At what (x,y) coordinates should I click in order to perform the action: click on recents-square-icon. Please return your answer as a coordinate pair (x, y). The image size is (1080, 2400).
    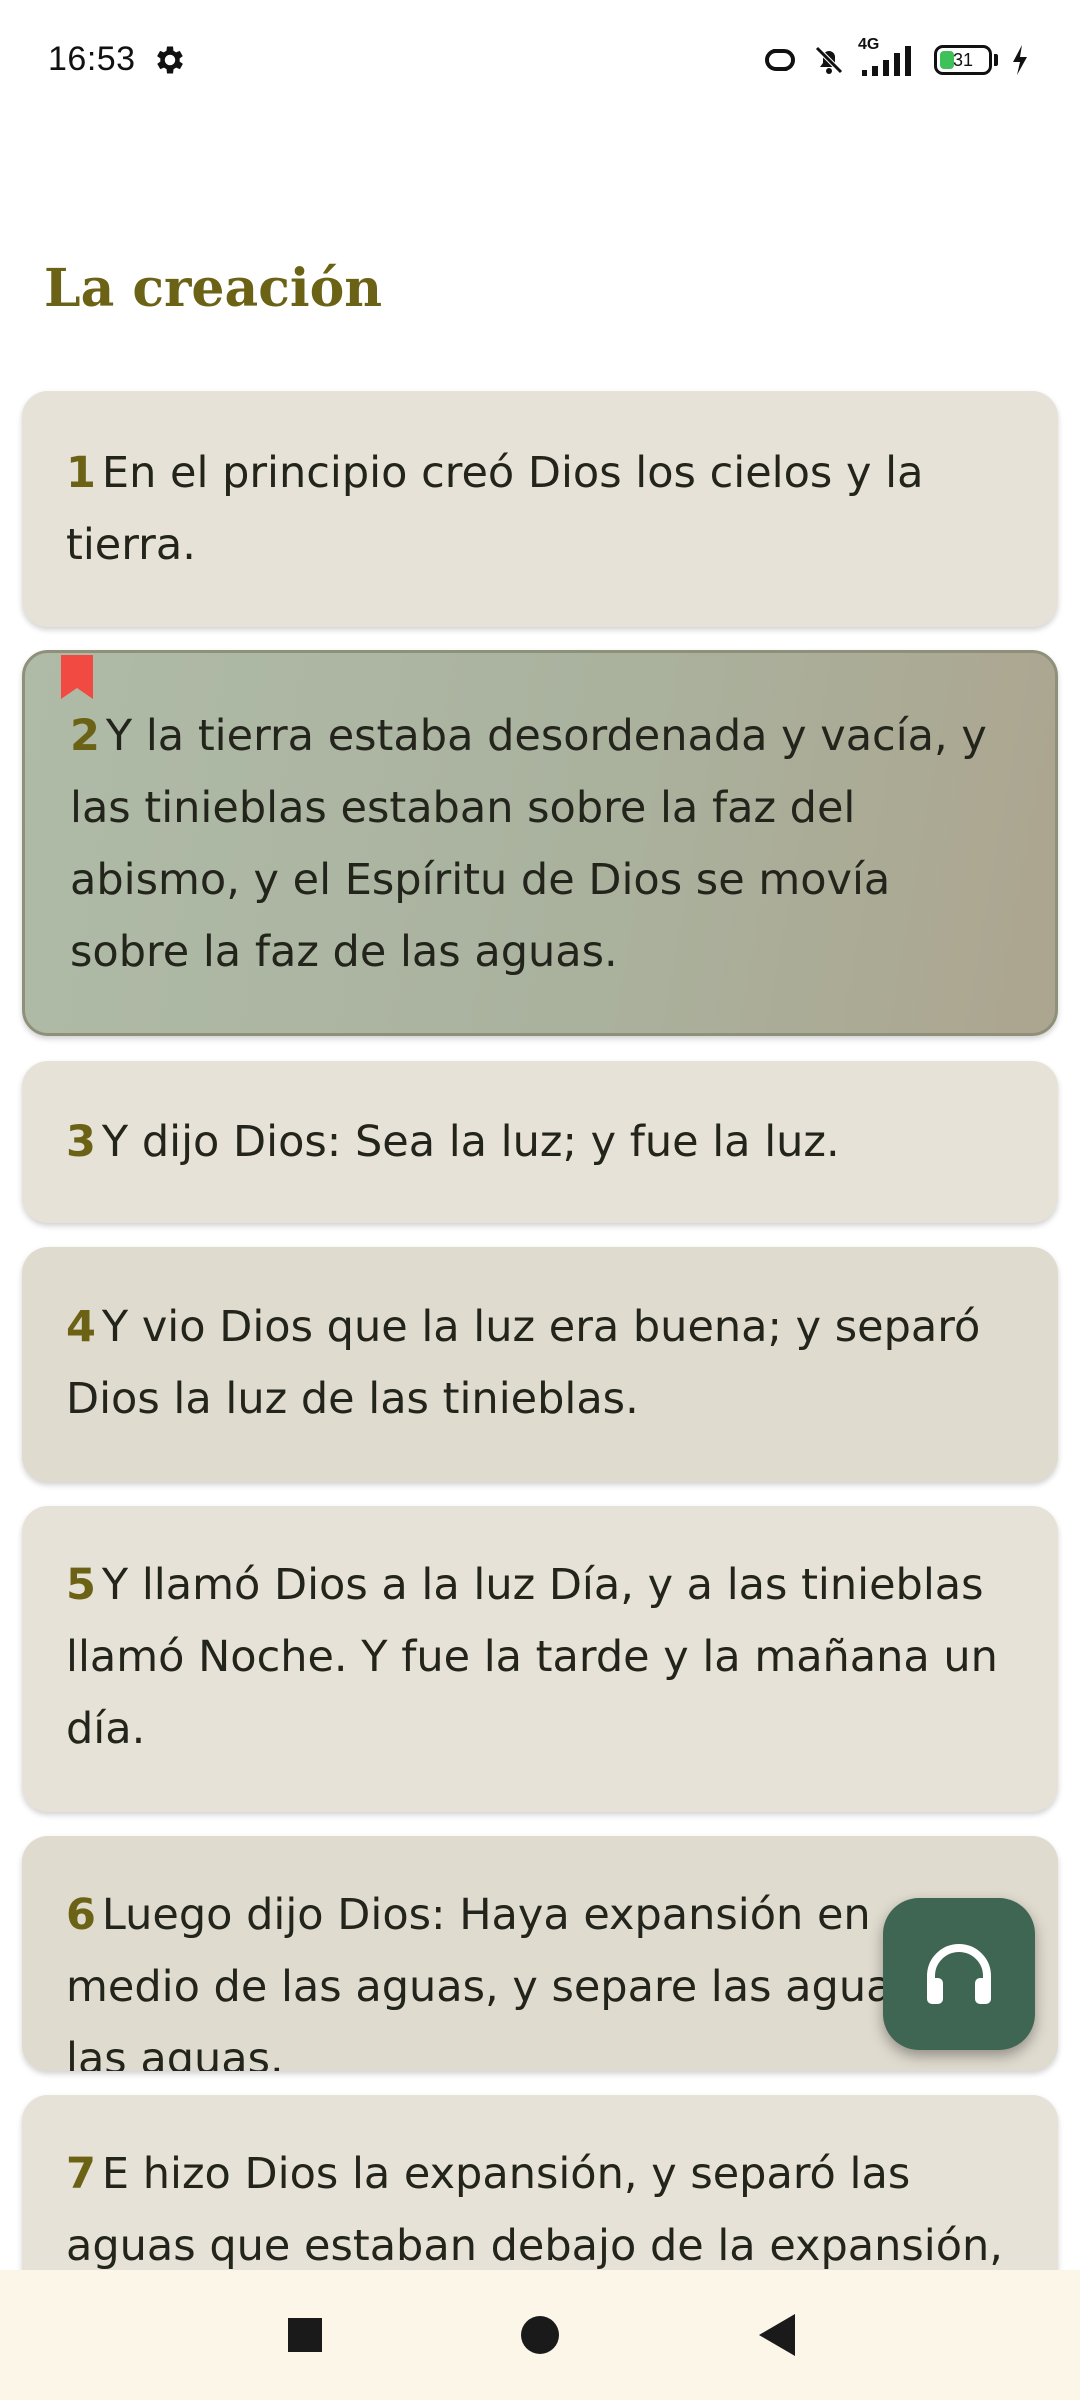
    Looking at the image, I should click on (305, 2335).